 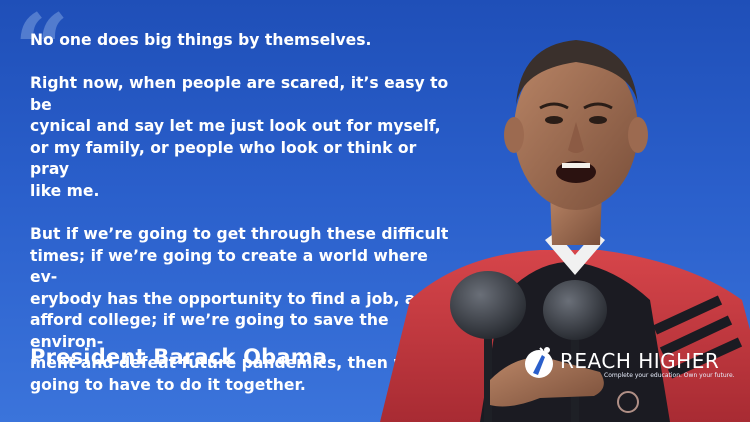 I want to click on microphone-left, so click(x=488, y=305).